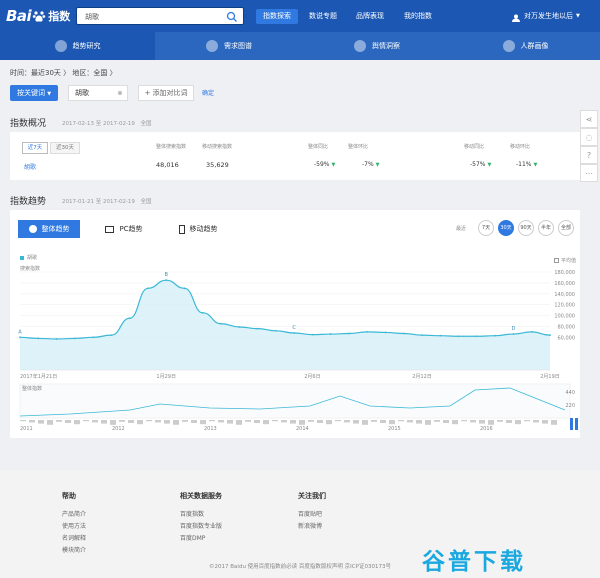  I want to click on nav-brand-performance: 品牌表现, so click(370, 16).